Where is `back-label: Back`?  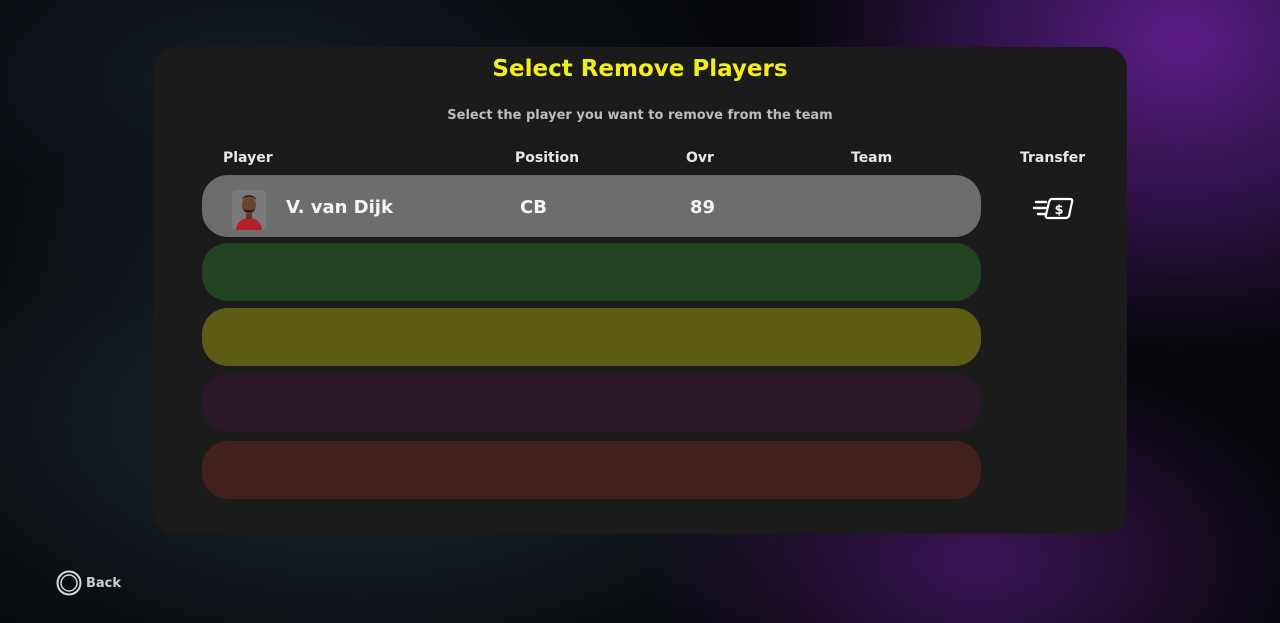
back-label: Back is located at coordinates (104, 583).